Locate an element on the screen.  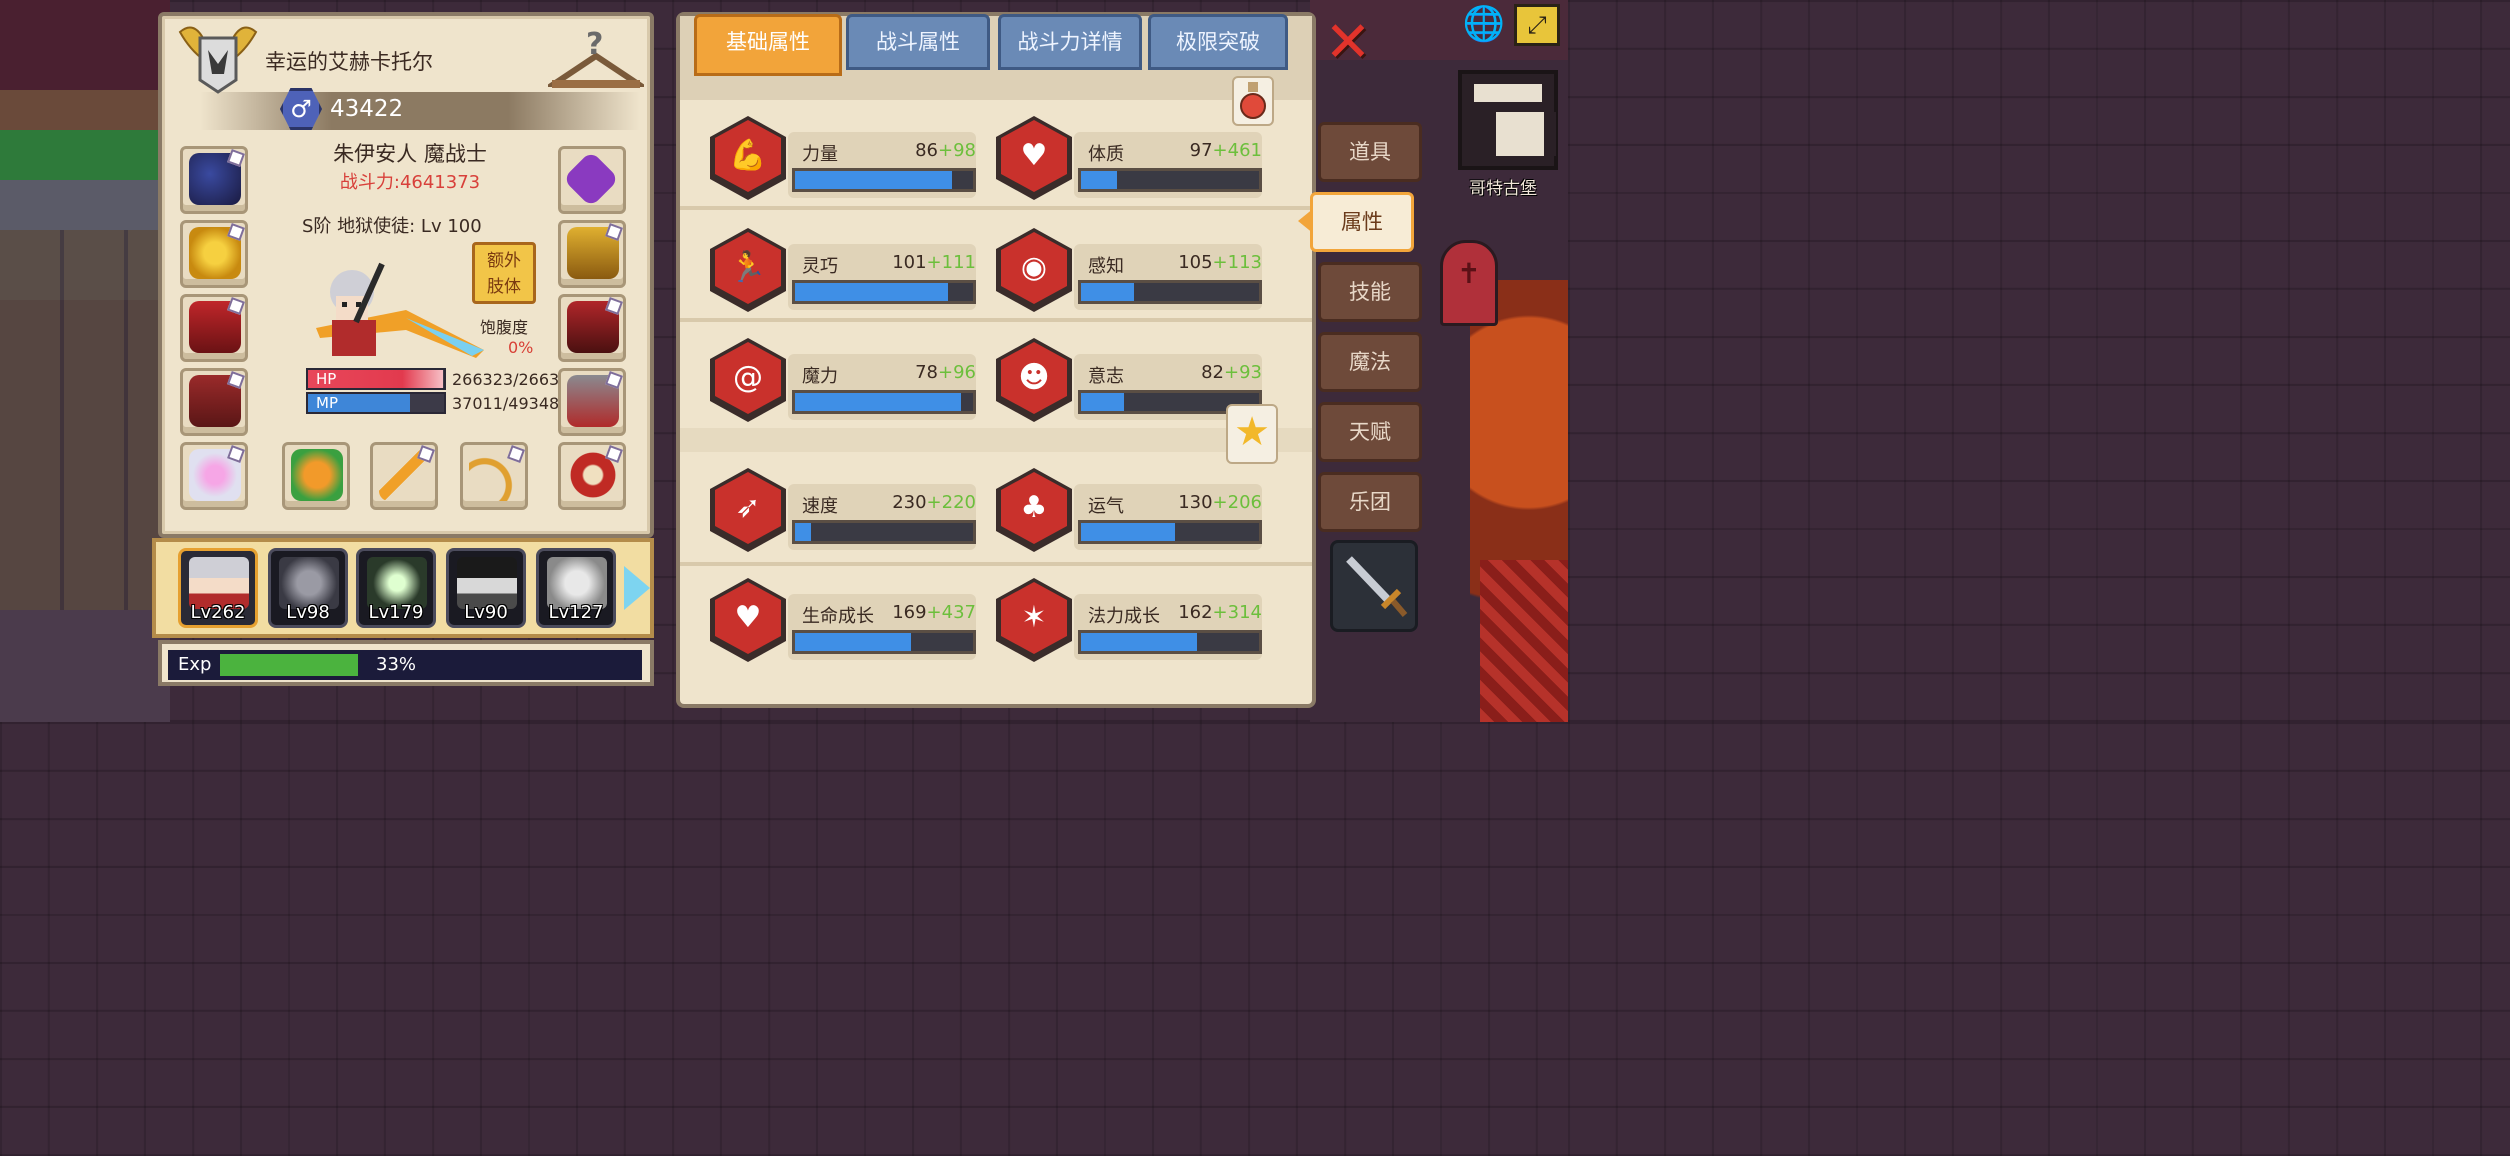
tab-power-details: 战斗力详情 is located at coordinates (1070, 42).